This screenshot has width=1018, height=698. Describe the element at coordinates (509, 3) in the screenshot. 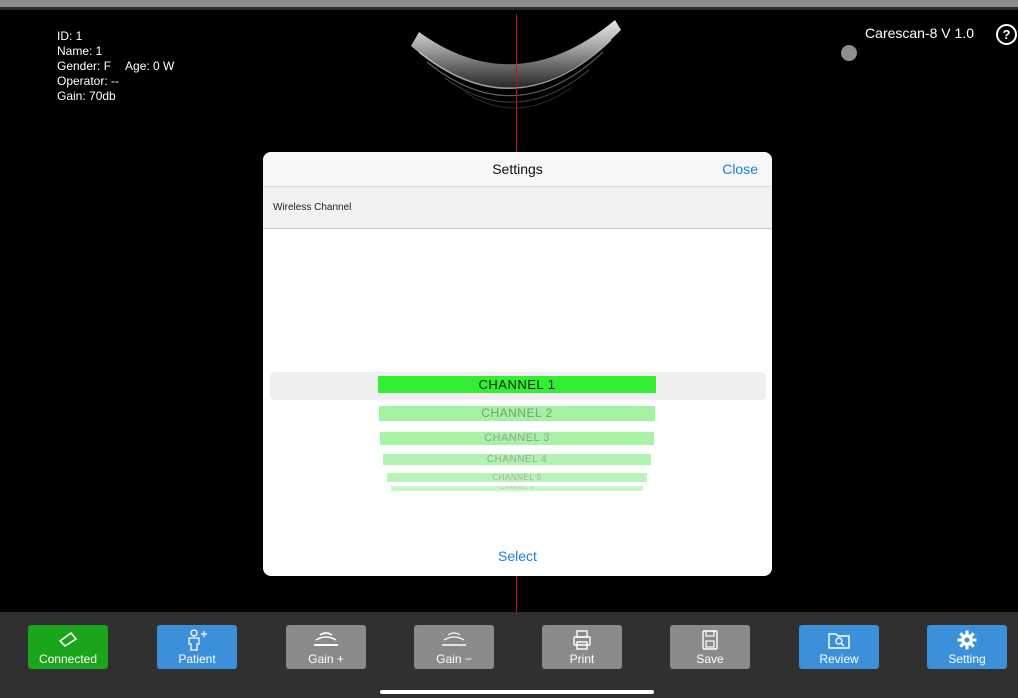

I see `top-status-strip` at that location.